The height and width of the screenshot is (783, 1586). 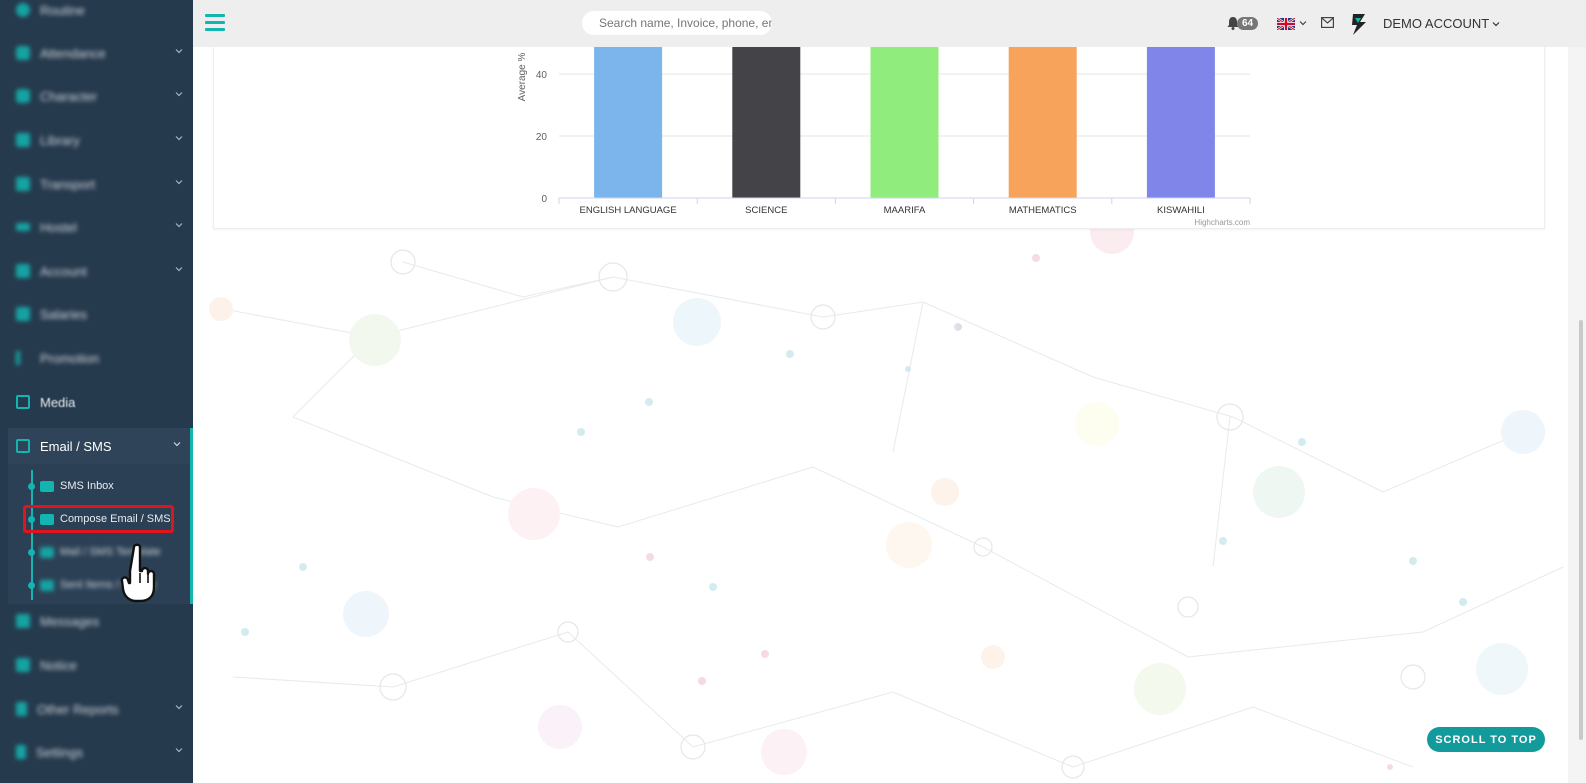 What do you see at coordinates (677, 23) in the screenshot?
I see `search-input` at bounding box center [677, 23].